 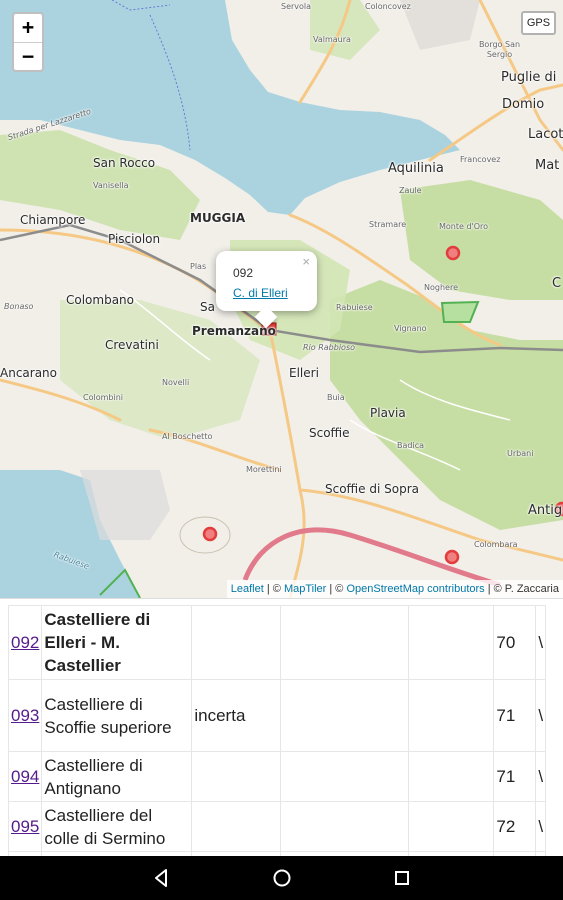 I want to click on site-name-cell: Castelliere di Elleri - M. Castellier, so click(x=117, y=642).